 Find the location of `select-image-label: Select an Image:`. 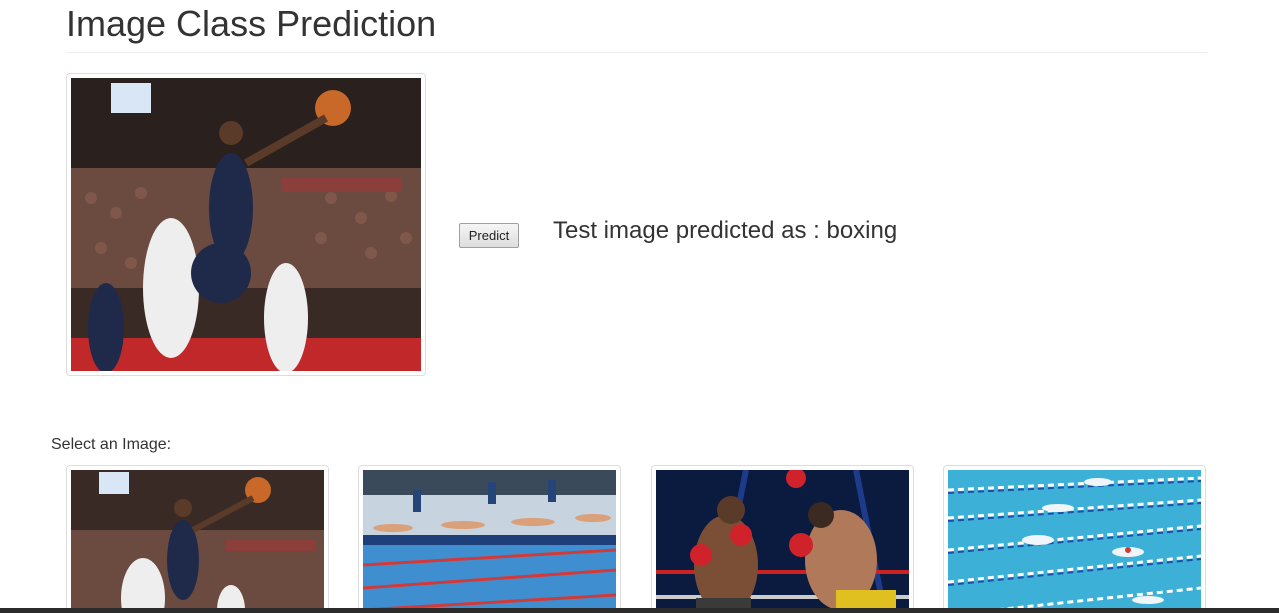

select-image-label: Select an Image: is located at coordinates (111, 444).